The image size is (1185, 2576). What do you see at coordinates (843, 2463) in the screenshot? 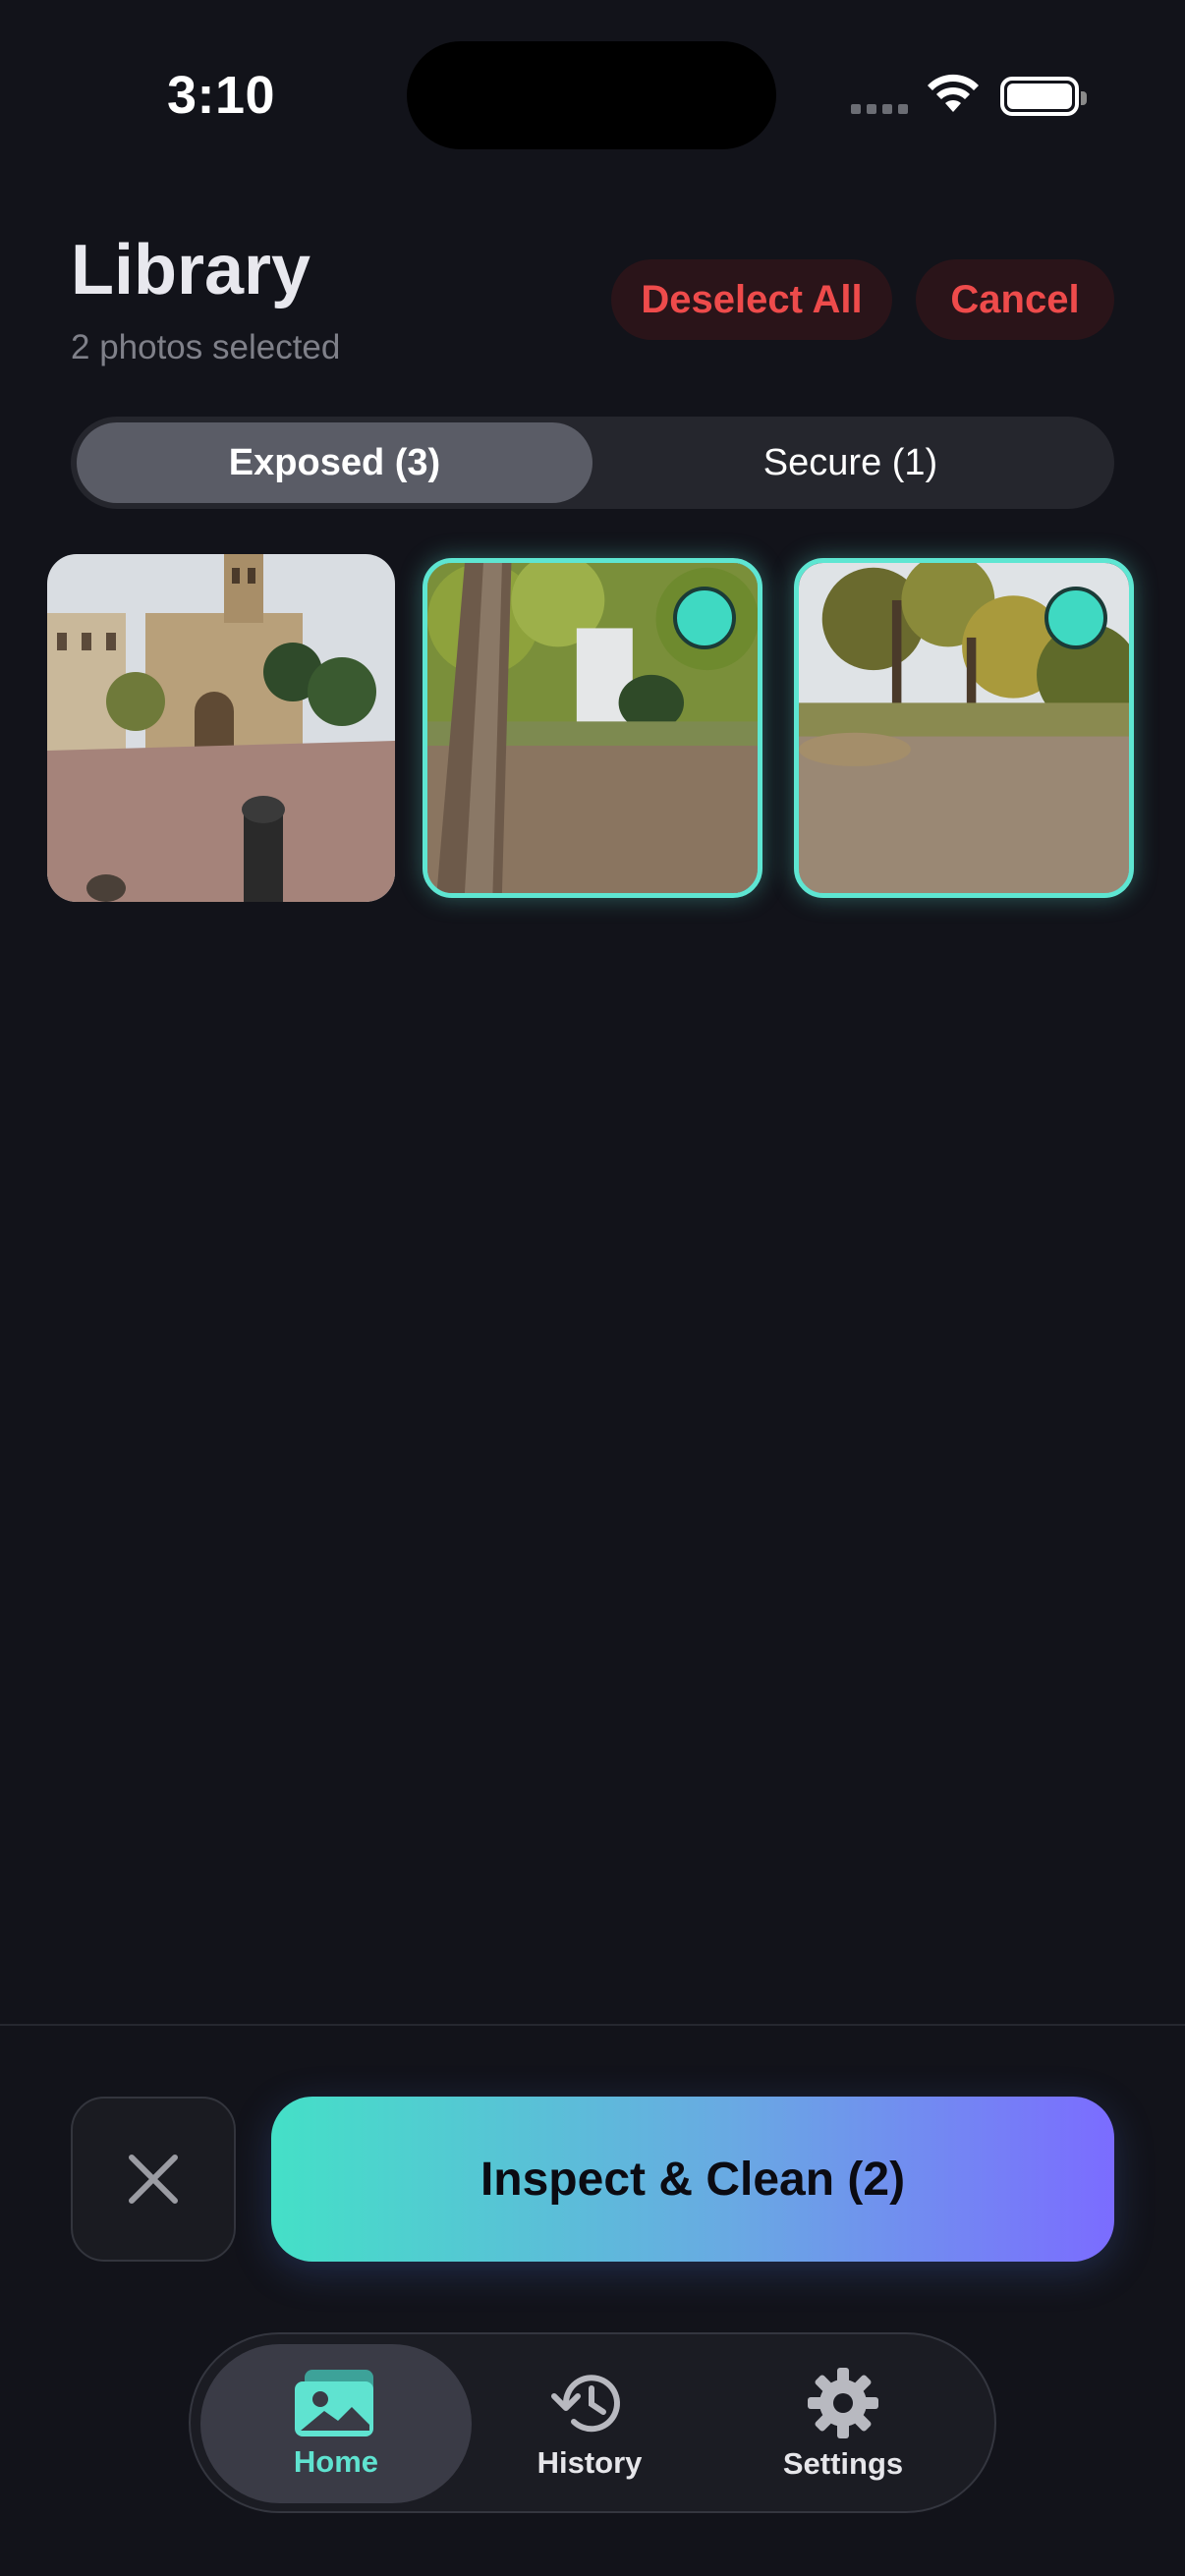
I see `tab-settings-label: Settings` at bounding box center [843, 2463].